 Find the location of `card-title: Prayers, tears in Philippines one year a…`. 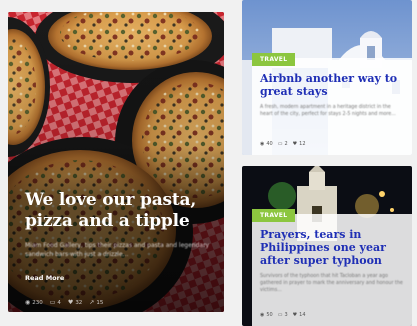

card-title: Prayers, tears in Philippines one year a… is located at coordinates (332, 247).